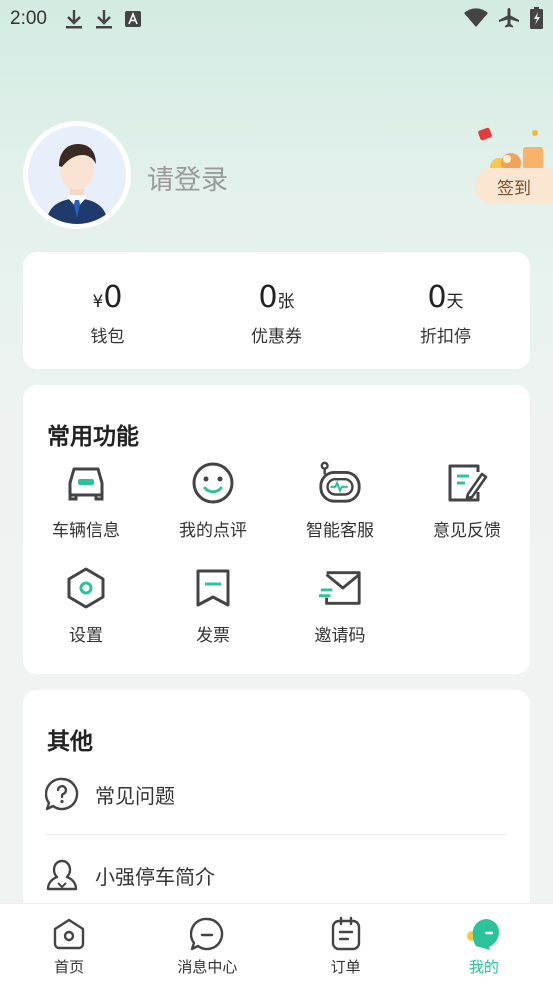 The width and height of the screenshot is (553, 983). What do you see at coordinates (276, 834) in the screenshot?
I see `divider` at bounding box center [276, 834].